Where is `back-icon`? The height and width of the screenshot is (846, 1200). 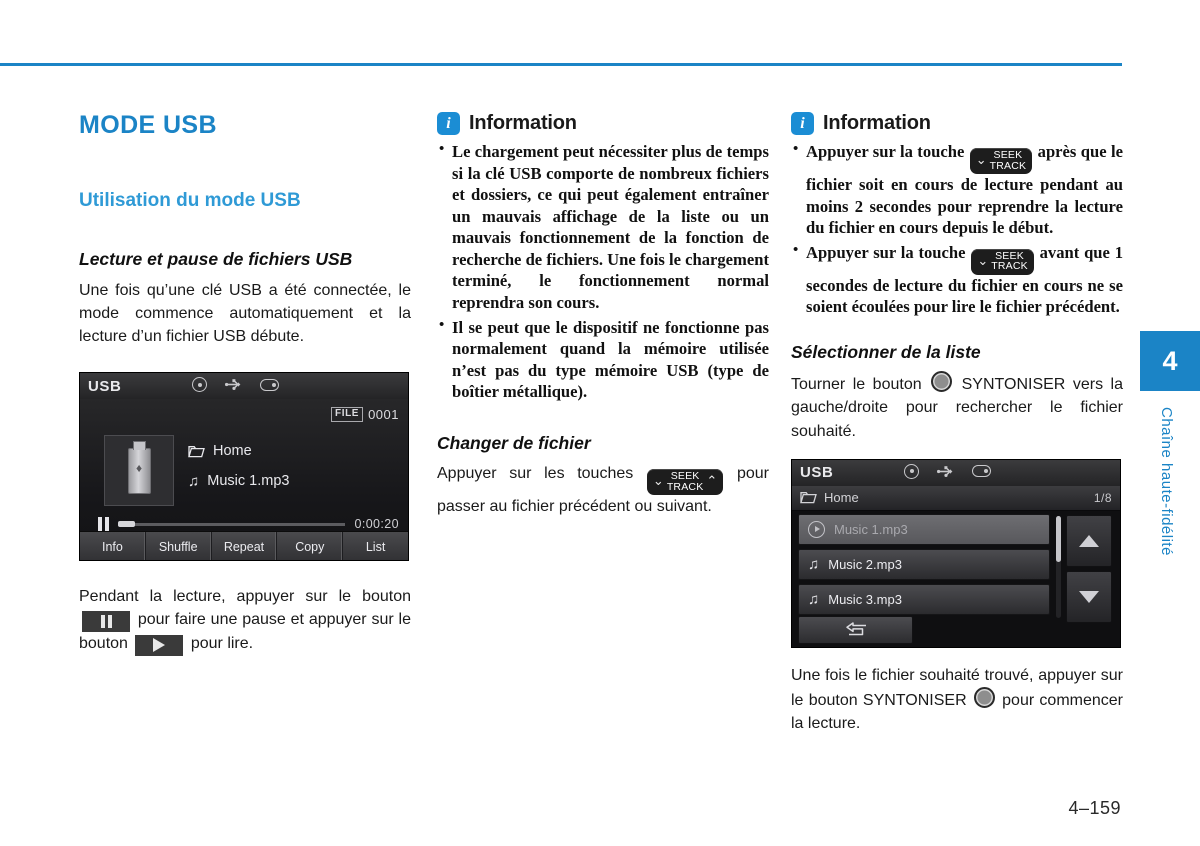
back-icon is located at coordinates (855, 628).